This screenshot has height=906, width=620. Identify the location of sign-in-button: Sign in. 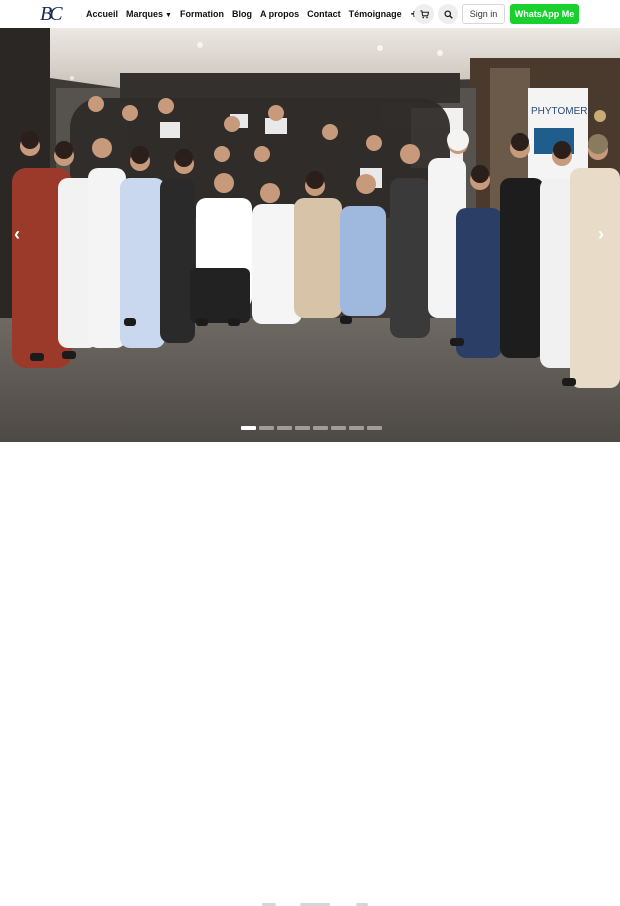
(483, 14).